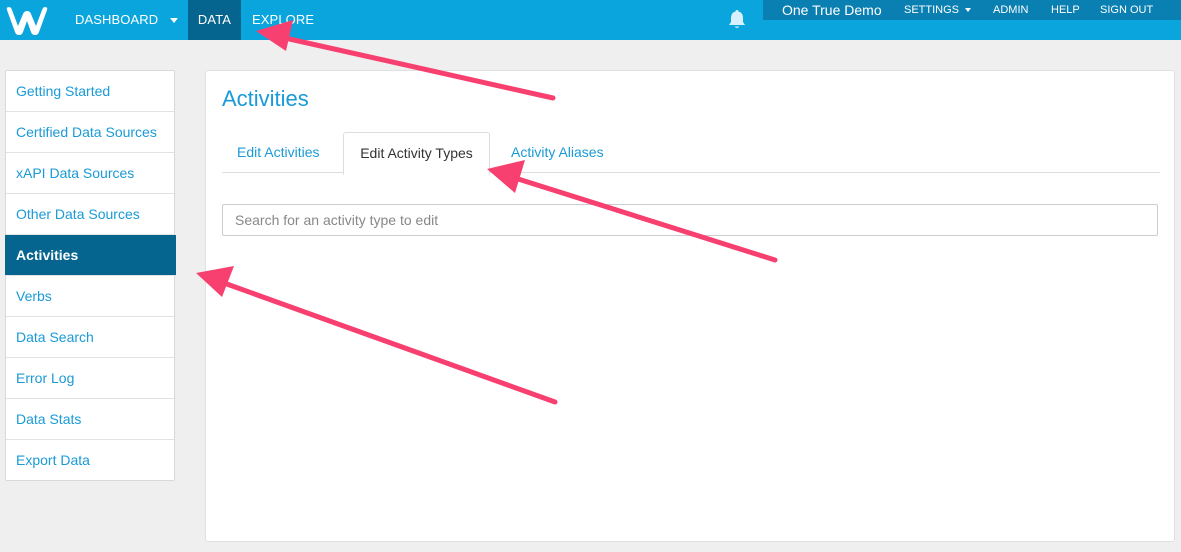  What do you see at coordinates (416, 153) in the screenshot?
I see `tab-edit-activity-types: Edit Activity Types` at bounding box center [416, 153].